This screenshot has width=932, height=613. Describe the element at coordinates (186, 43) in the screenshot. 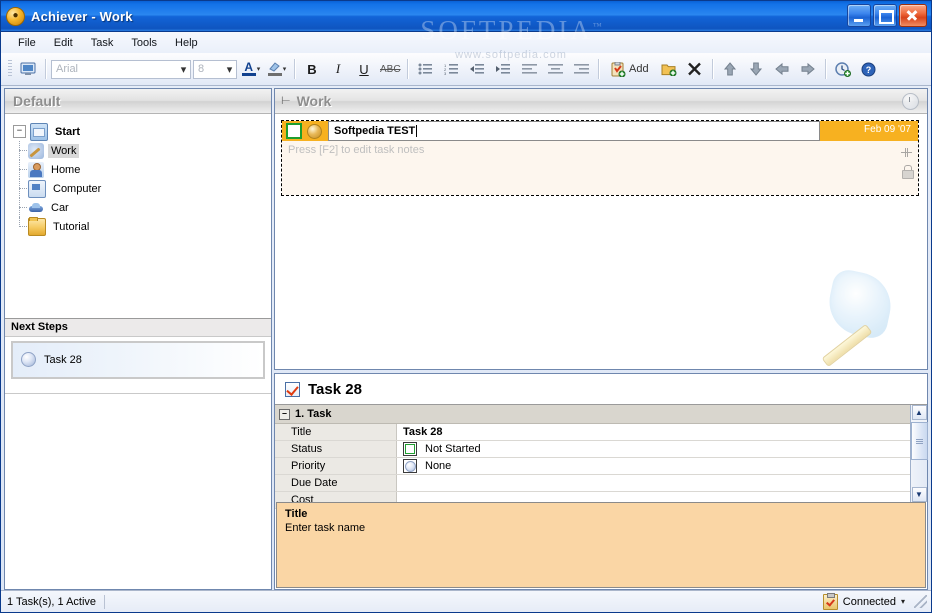

I see `menu-help: Help` at that location.